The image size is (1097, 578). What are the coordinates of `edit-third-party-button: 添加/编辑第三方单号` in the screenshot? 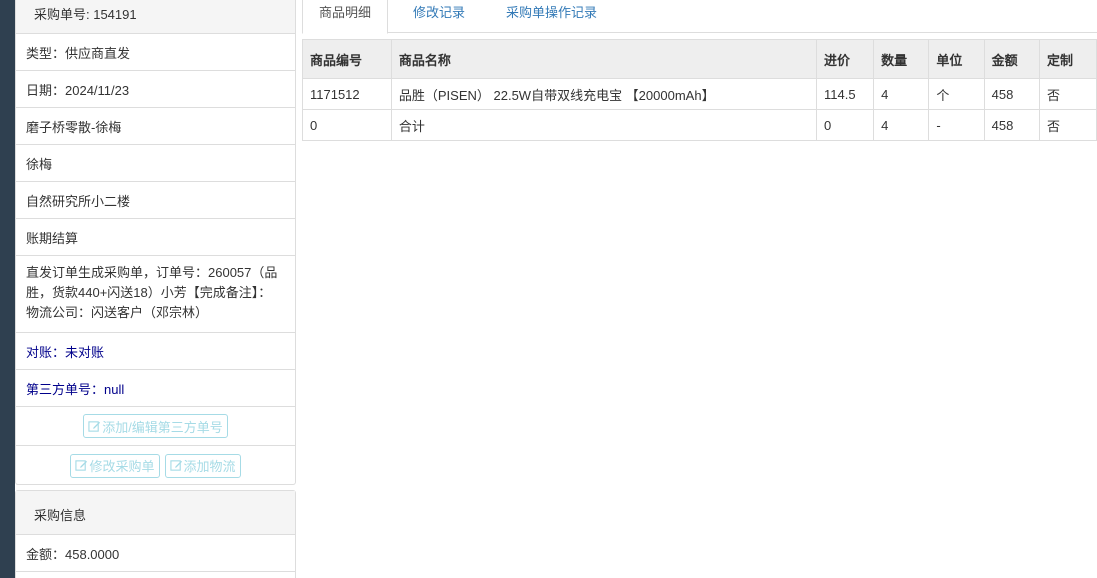 It's located at (155, 426).